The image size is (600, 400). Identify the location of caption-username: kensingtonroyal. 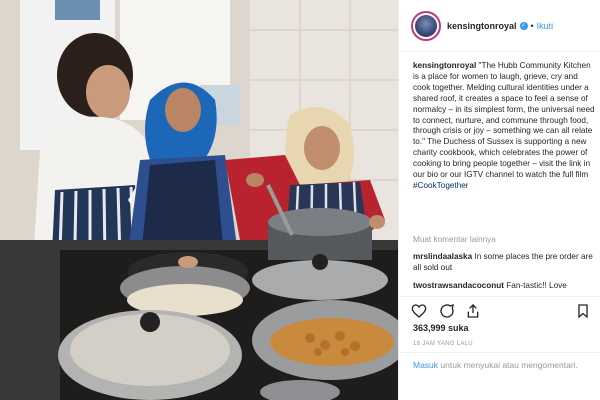
(444, 65).